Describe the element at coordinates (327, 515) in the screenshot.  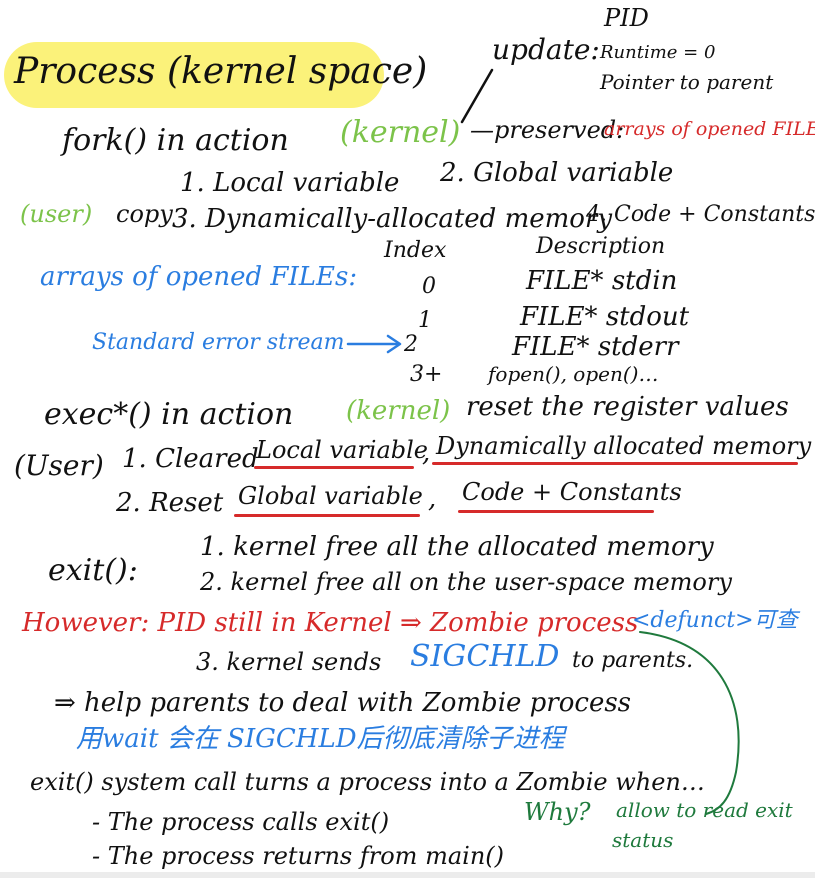
I see `exec-step2-a-underline` at that location.